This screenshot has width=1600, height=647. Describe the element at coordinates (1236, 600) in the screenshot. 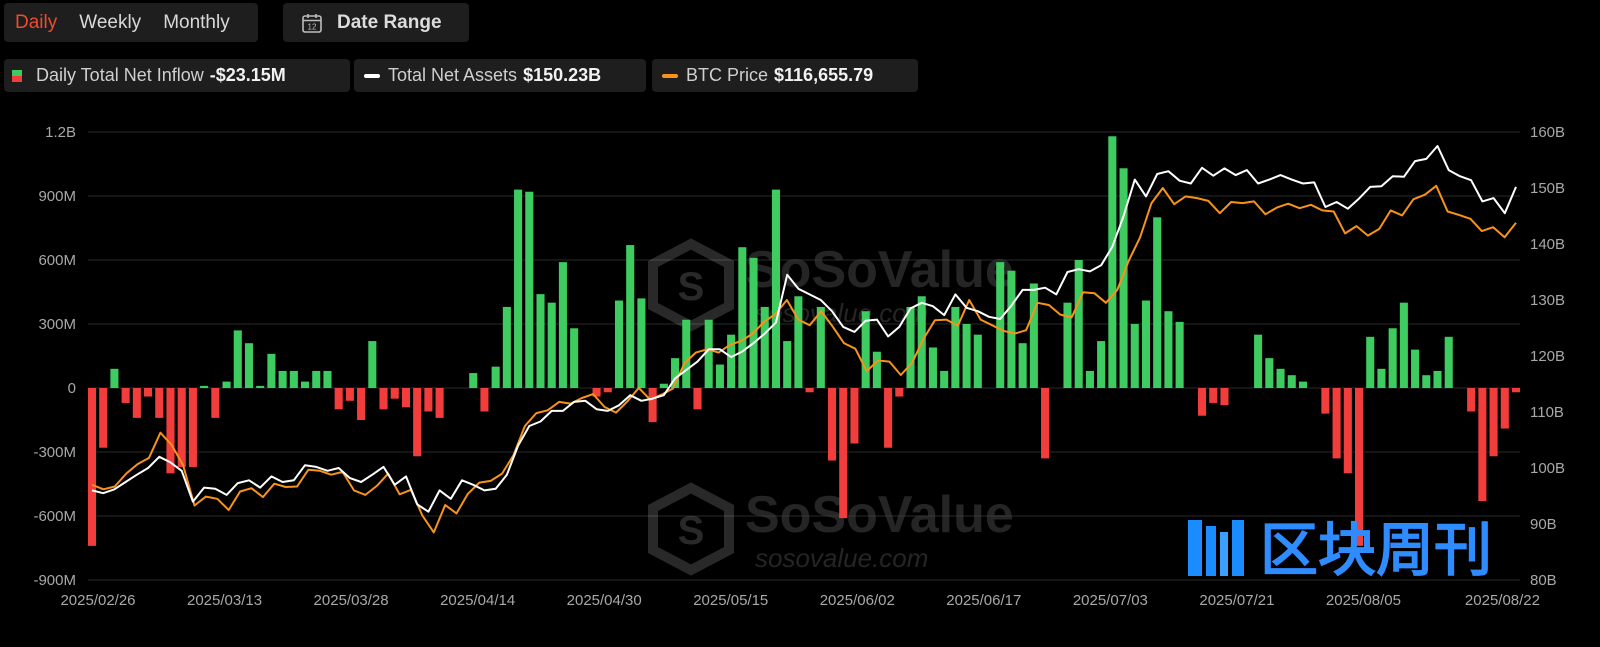

I see `x-axis-tick: 2025/07/21` at that location.